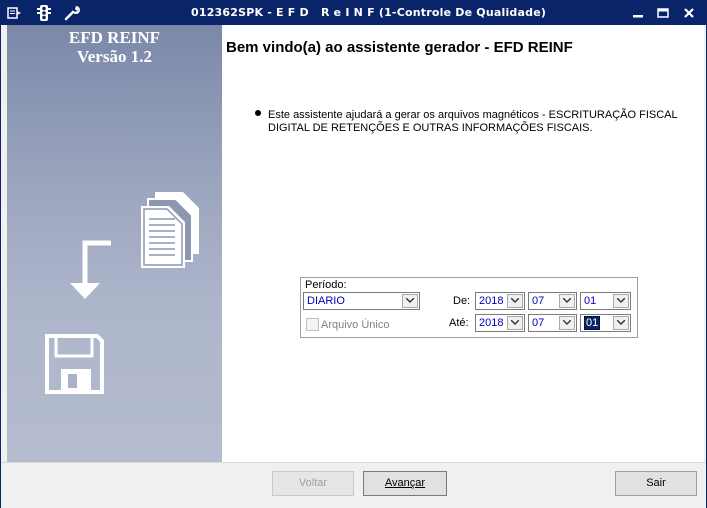 The width and height of the screenshot is (707, 508). Describe the element at coordinates (552, 301) in the screenshot. I see `from-month-select: 07` at that location.